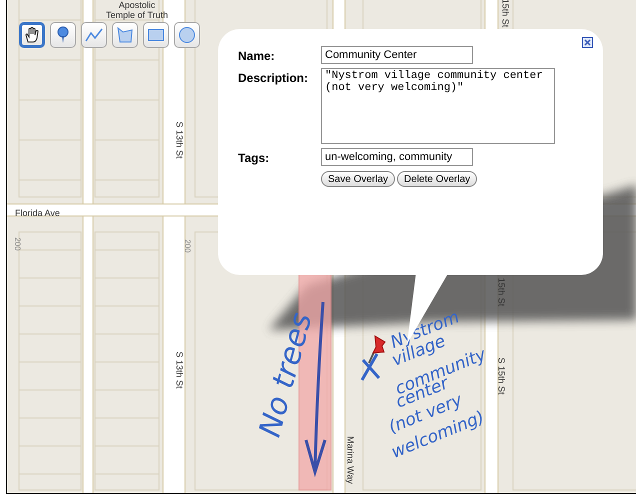  I want to click on close-icon, so click(587, 42).